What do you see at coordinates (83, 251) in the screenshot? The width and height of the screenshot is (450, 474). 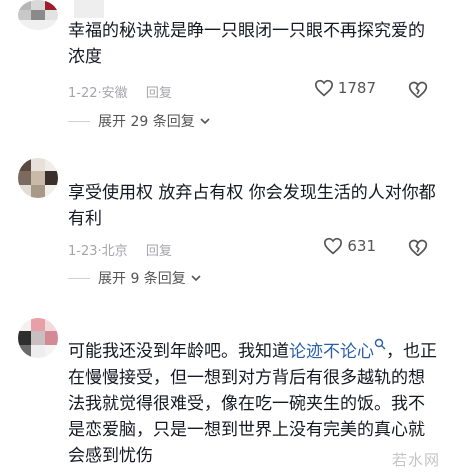 I see `comment-date: 1-23` at bounding box center [83, 251].